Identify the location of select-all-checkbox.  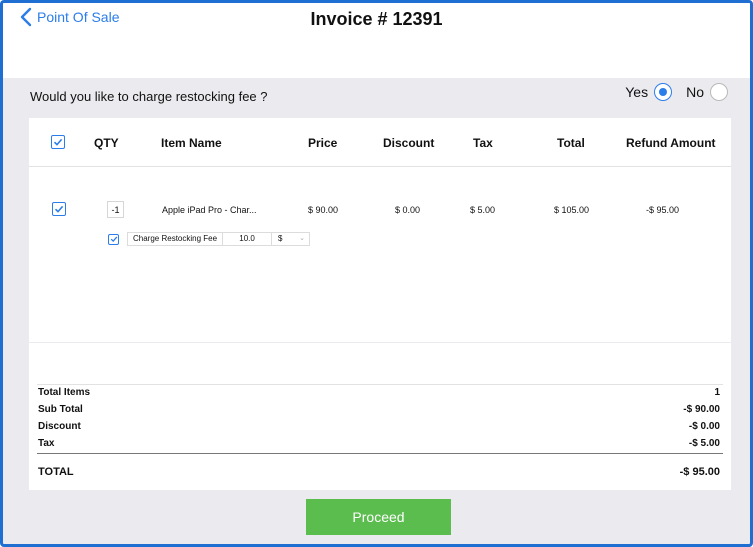
(58, 142).